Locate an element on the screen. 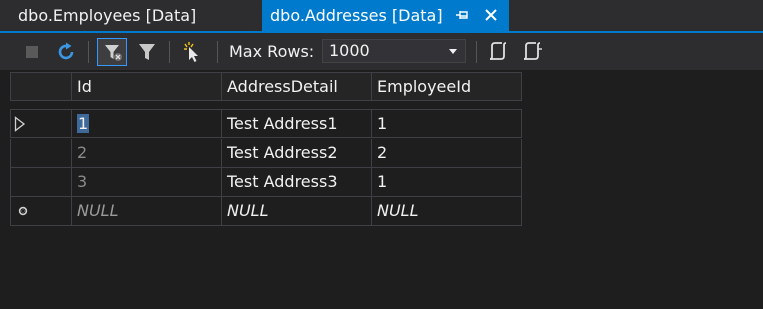  script-file-icon is located at coordinates (533, 51).